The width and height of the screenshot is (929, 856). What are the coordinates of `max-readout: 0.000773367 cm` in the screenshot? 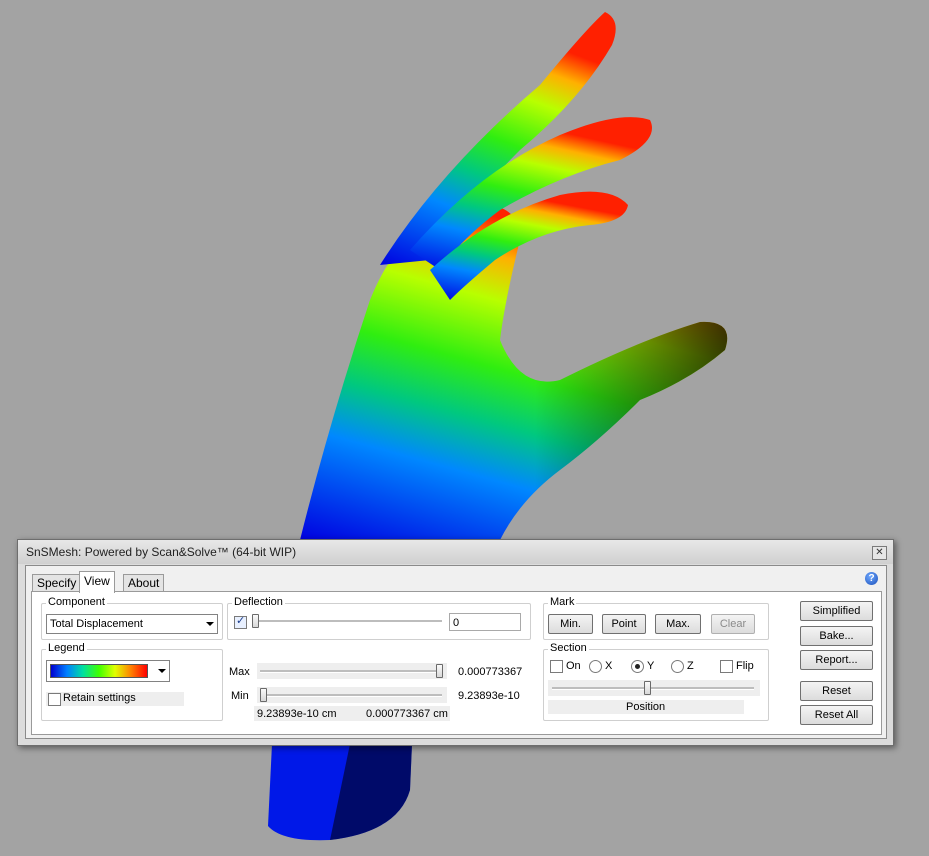 It's located at (407, 714).